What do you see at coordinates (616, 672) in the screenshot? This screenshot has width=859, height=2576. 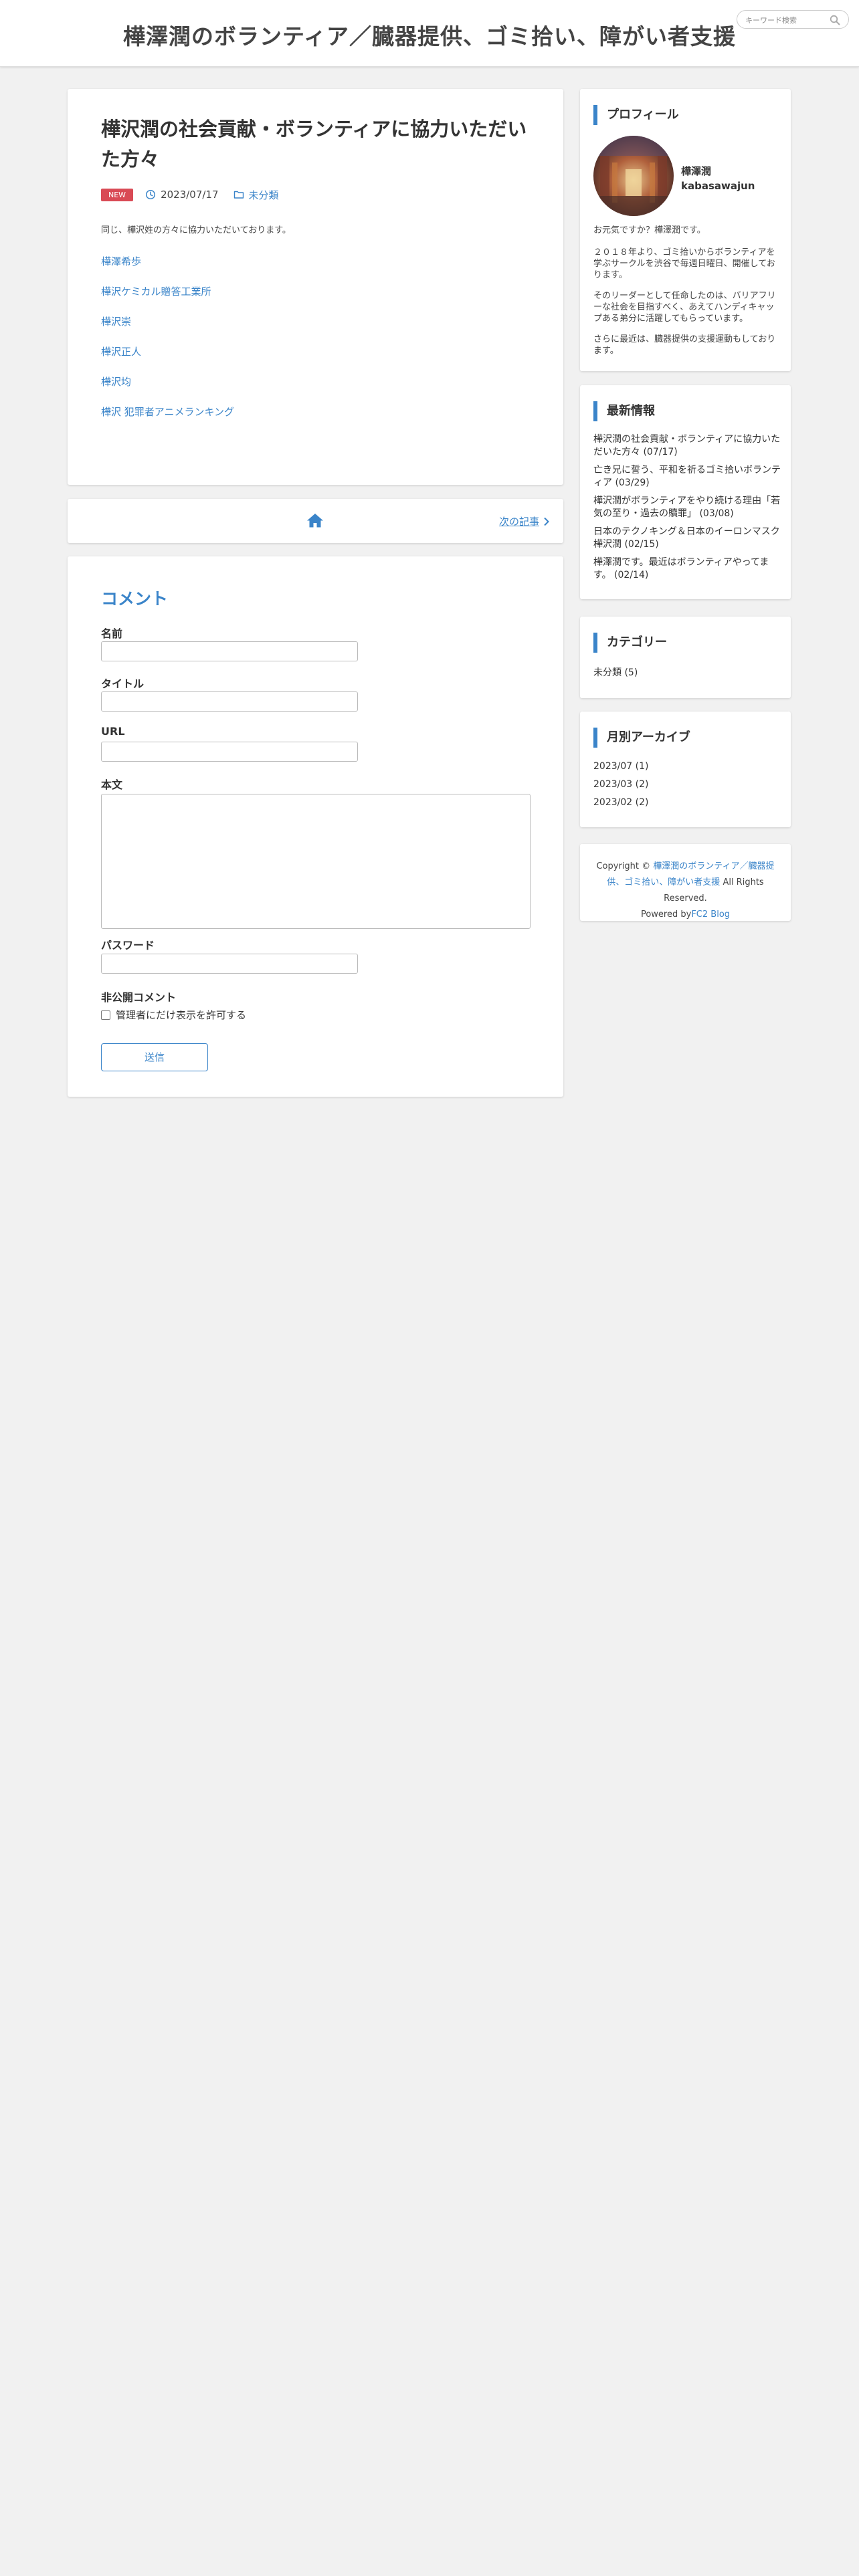 I see `category-link: 未分類 (5)` at bounding box center [616, 672].